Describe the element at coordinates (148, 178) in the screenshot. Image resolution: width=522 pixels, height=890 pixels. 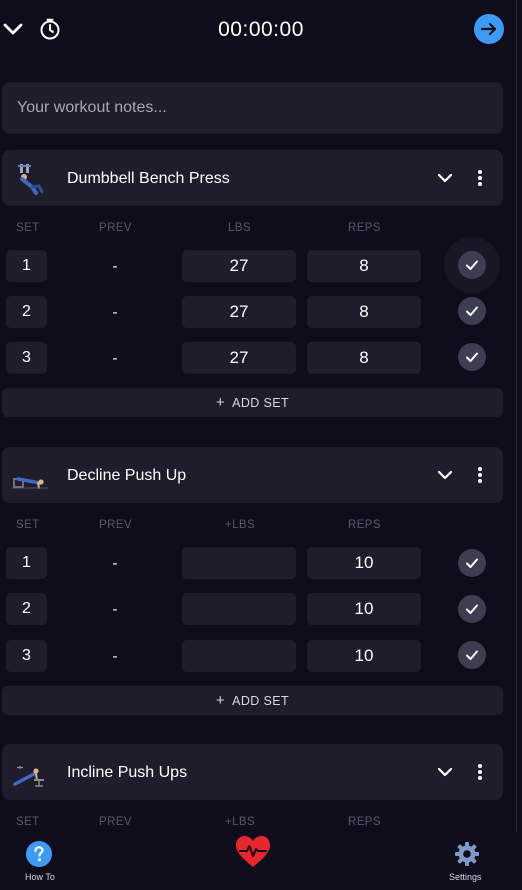
I see `exercise-title: Dumbbell Bench Press` at that location.